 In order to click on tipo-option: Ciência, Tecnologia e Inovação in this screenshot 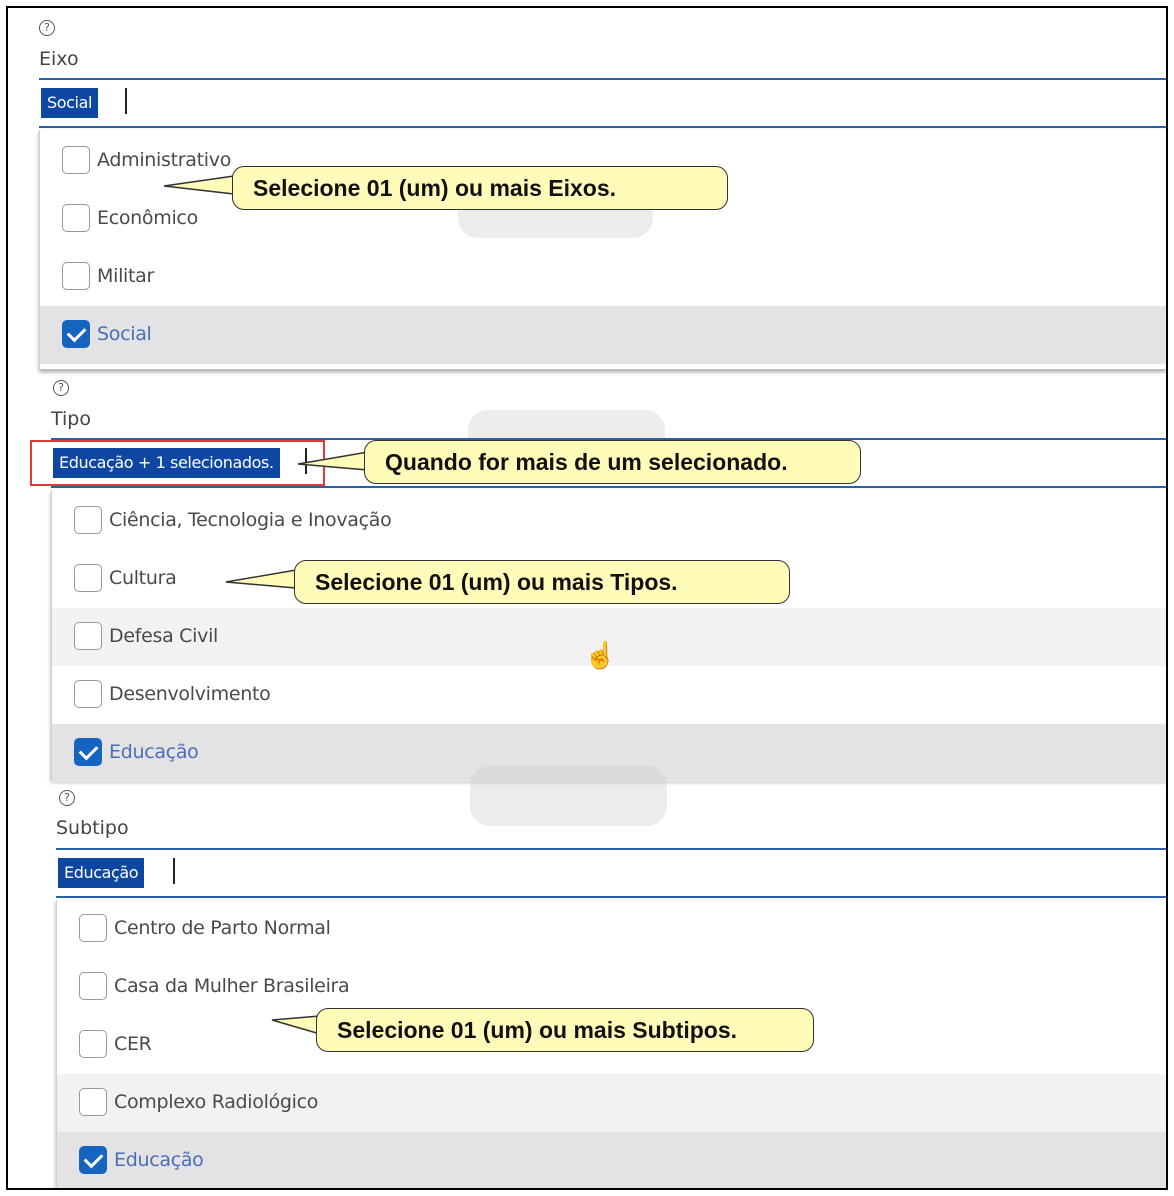, I will do `click(609, 521)`.